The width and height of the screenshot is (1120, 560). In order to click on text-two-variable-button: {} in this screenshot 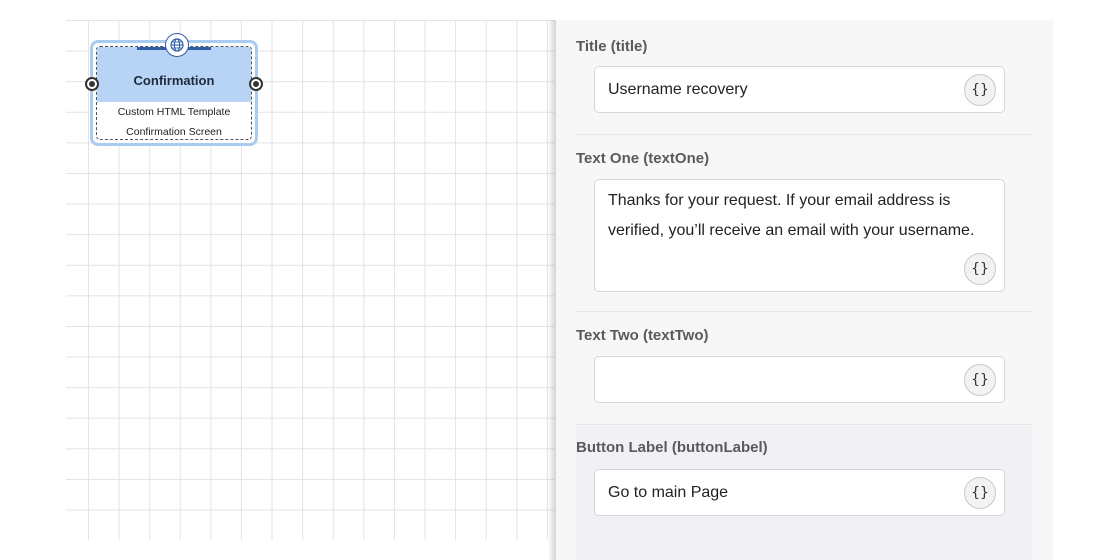, I will do `click(980, 380)`.